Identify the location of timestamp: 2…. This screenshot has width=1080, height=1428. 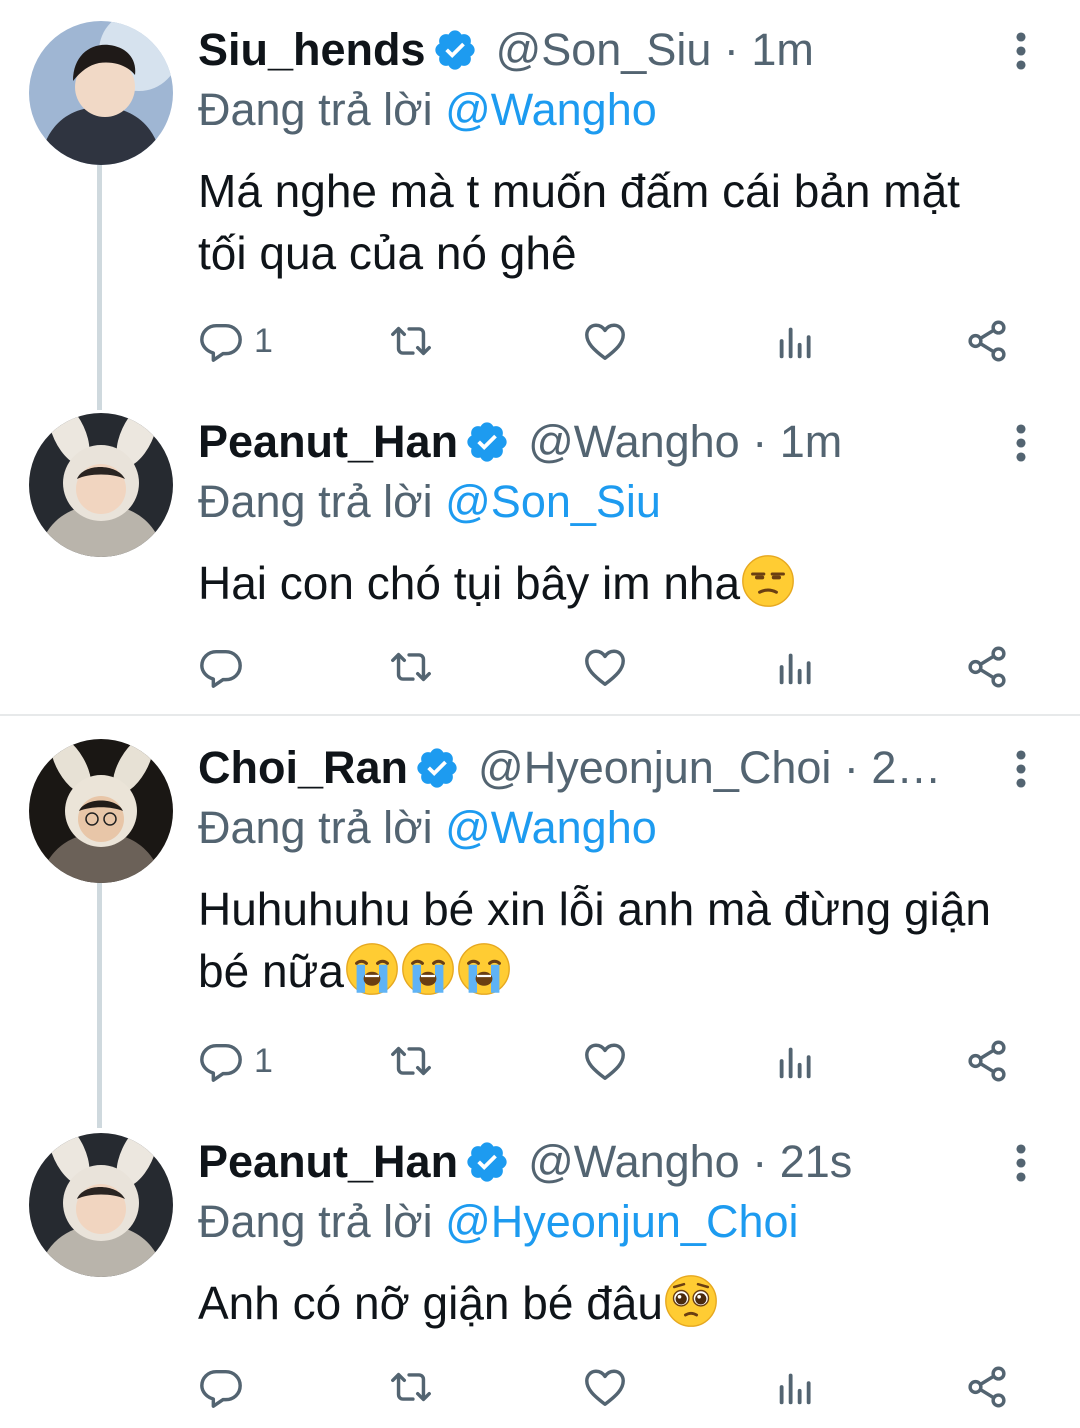
(906, 767).